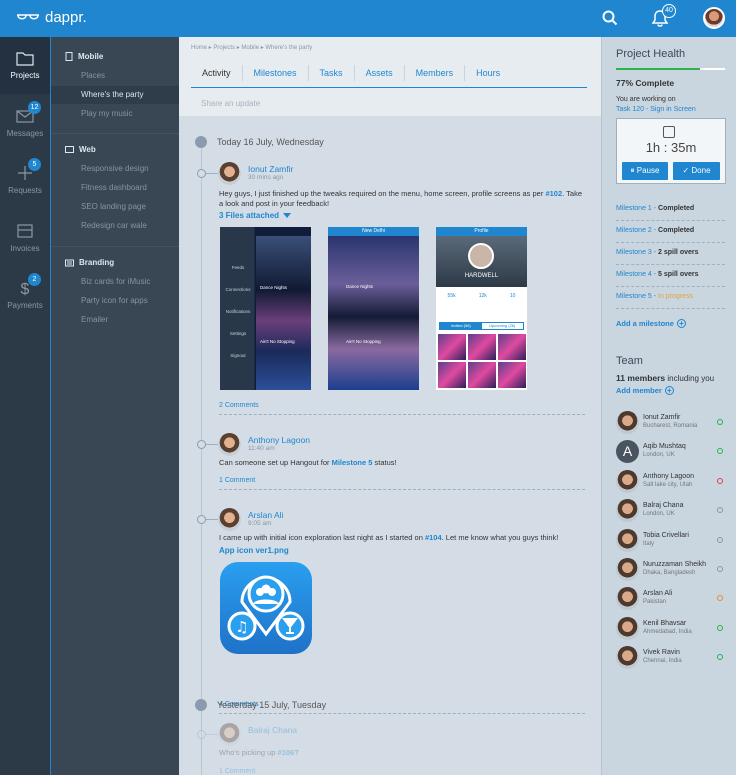 Image resolution: width=736 pixels, height=775 pixels. Describe the element at coordinates (435, 73) in the screenshot. I see `tab-members: Members` at that location.